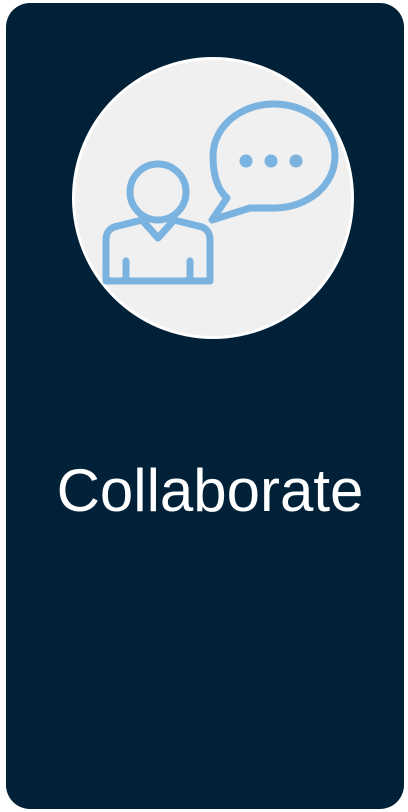 This screenshot has width=408, height=812. Describe the element at coordinates (158, 250) in the screenshot. I see `person-body-icon` at that location.